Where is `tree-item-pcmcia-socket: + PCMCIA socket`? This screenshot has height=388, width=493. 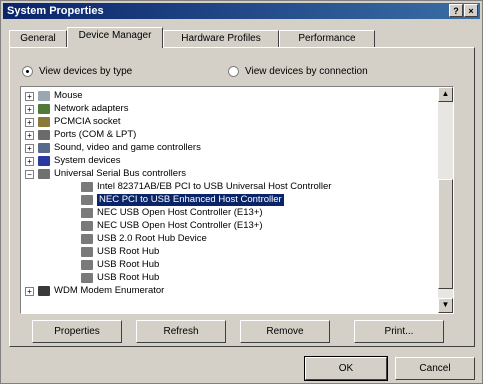 tree-item-pcmcia-socket: + PCMCIA socket is located at coordinates (73, 122).